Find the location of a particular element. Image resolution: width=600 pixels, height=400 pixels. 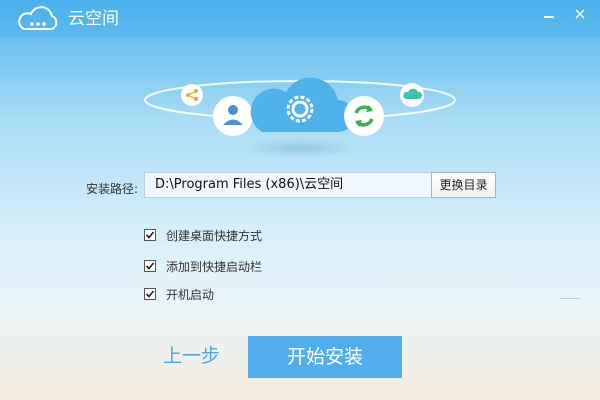

title-bar: 云空间 × is located at coordinates (300, 19).